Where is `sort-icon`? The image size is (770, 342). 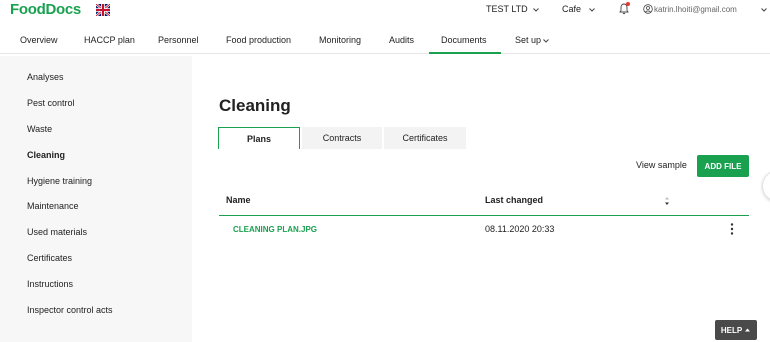 sort-icon is located at coordinates (667, 201).